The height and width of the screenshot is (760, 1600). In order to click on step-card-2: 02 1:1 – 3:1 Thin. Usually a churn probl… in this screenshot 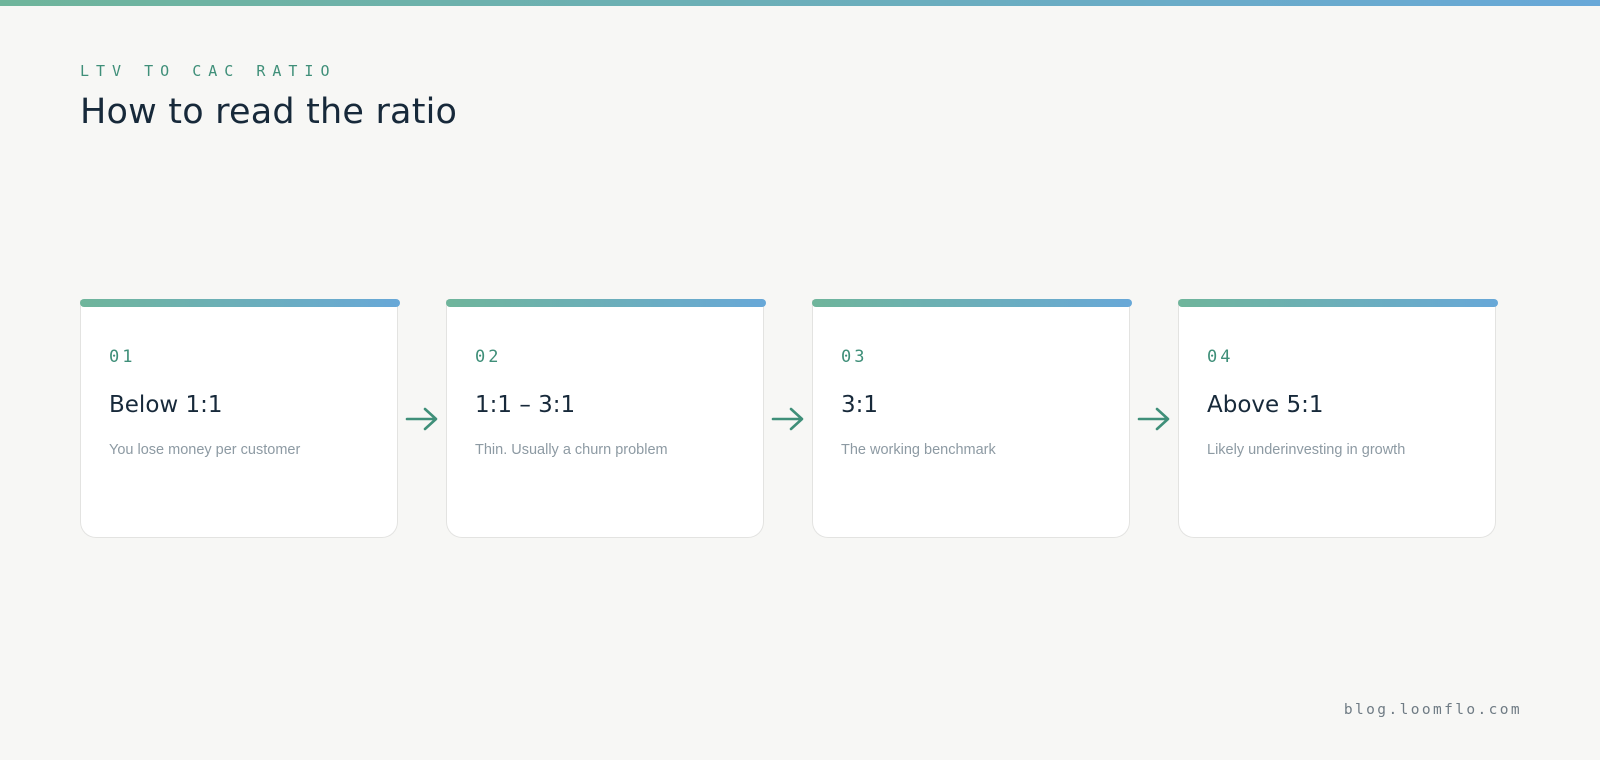, I will do `click(606, 418)`.